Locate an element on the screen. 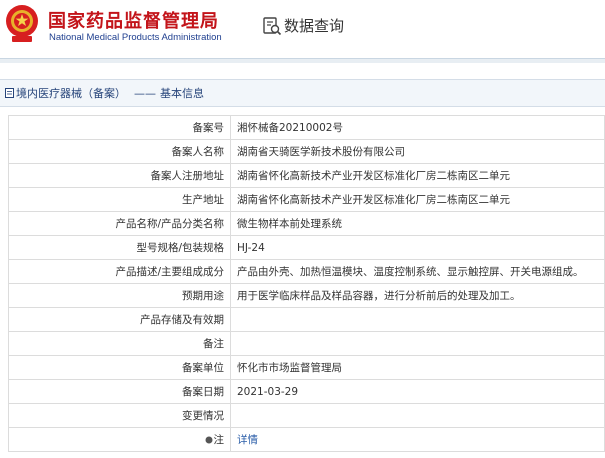  field-value: 详情 is located at coordinates (417, 439).